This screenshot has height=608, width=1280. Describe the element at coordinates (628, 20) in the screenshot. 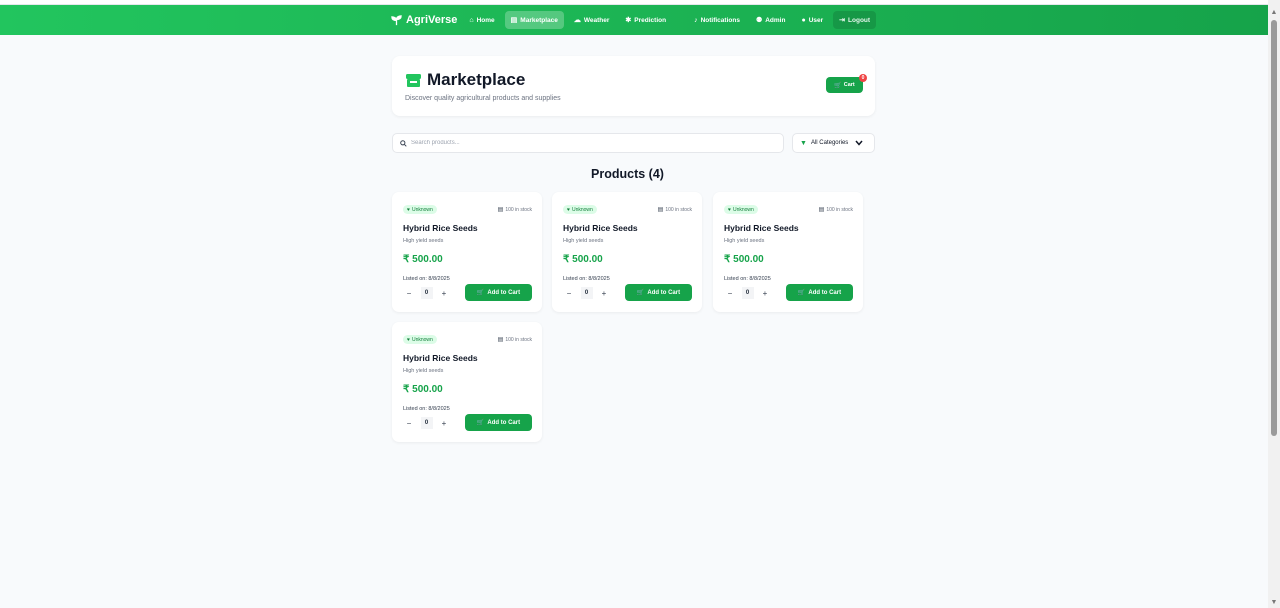

I see `brain-icon: ✱` at that location.